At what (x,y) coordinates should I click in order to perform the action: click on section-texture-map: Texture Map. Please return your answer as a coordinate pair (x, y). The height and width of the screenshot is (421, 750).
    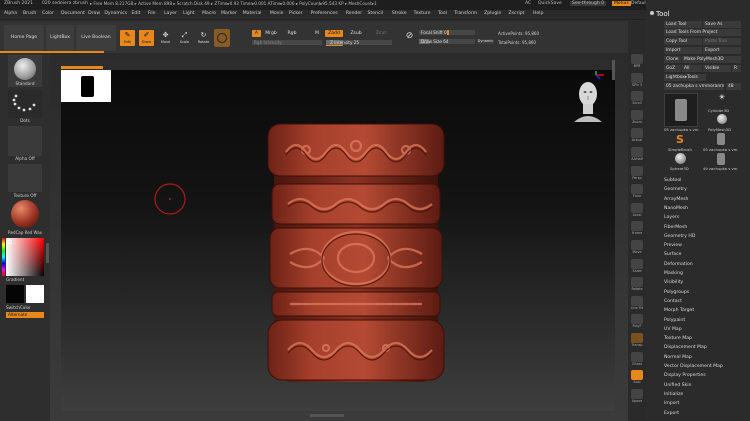
    Looking at the image, I should click on (678, 338).